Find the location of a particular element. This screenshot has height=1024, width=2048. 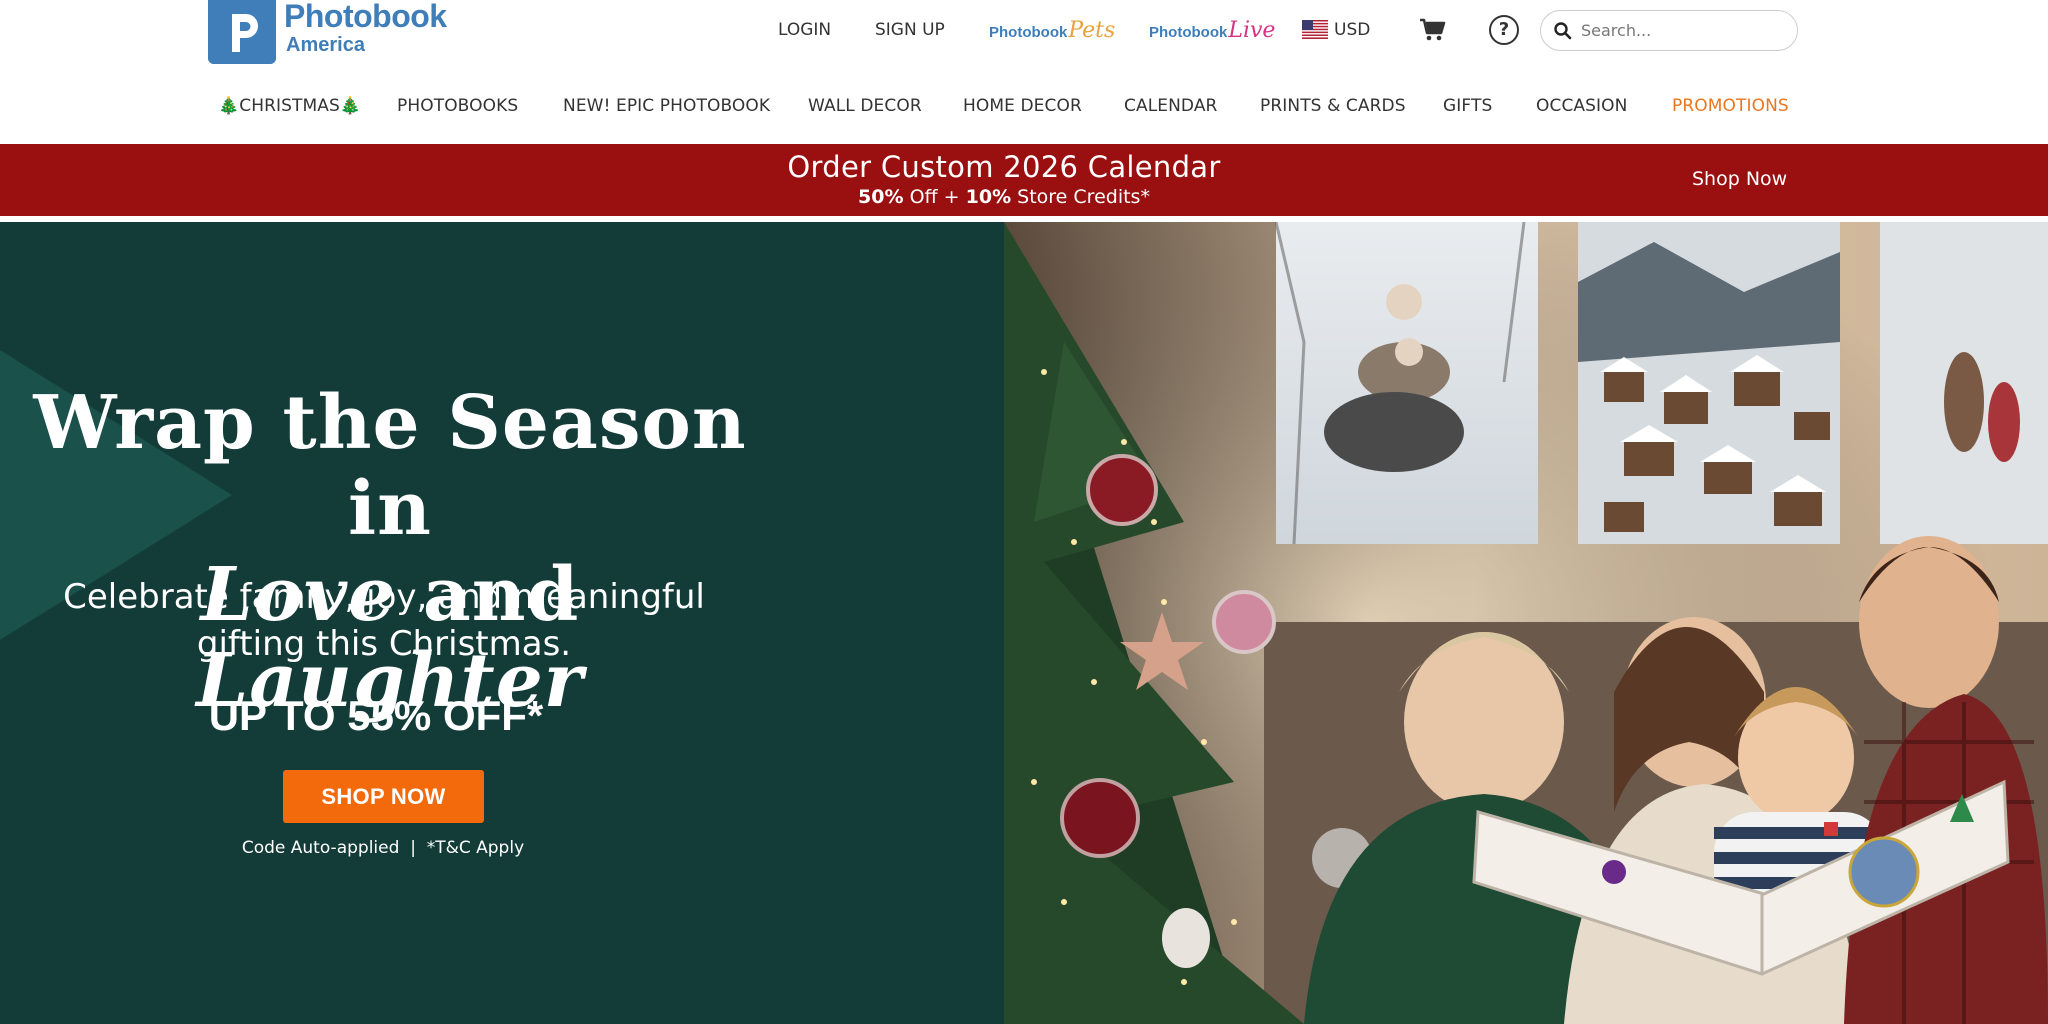

brand-logo: Photobook America is located at coordinates (327, 32).